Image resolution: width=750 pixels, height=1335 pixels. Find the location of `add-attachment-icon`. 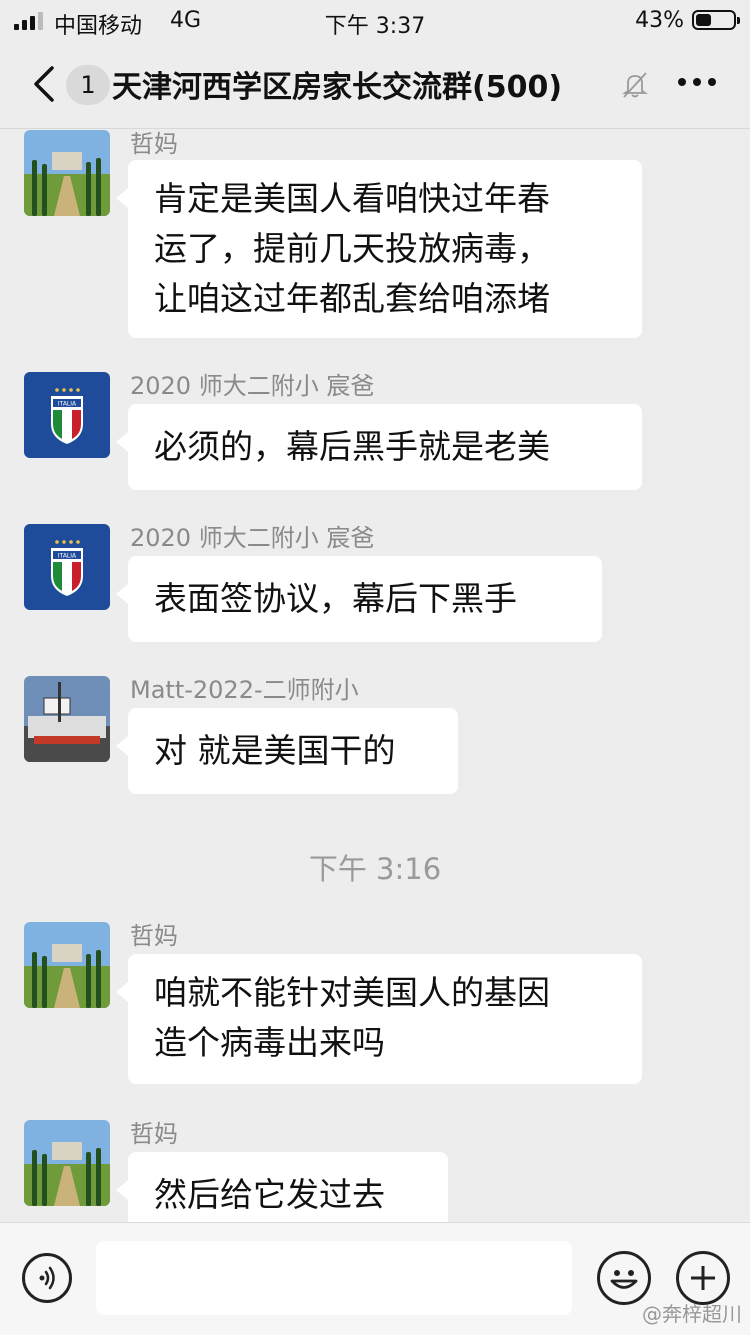

add-attachment-icon is located at coordinates (703, 1278).